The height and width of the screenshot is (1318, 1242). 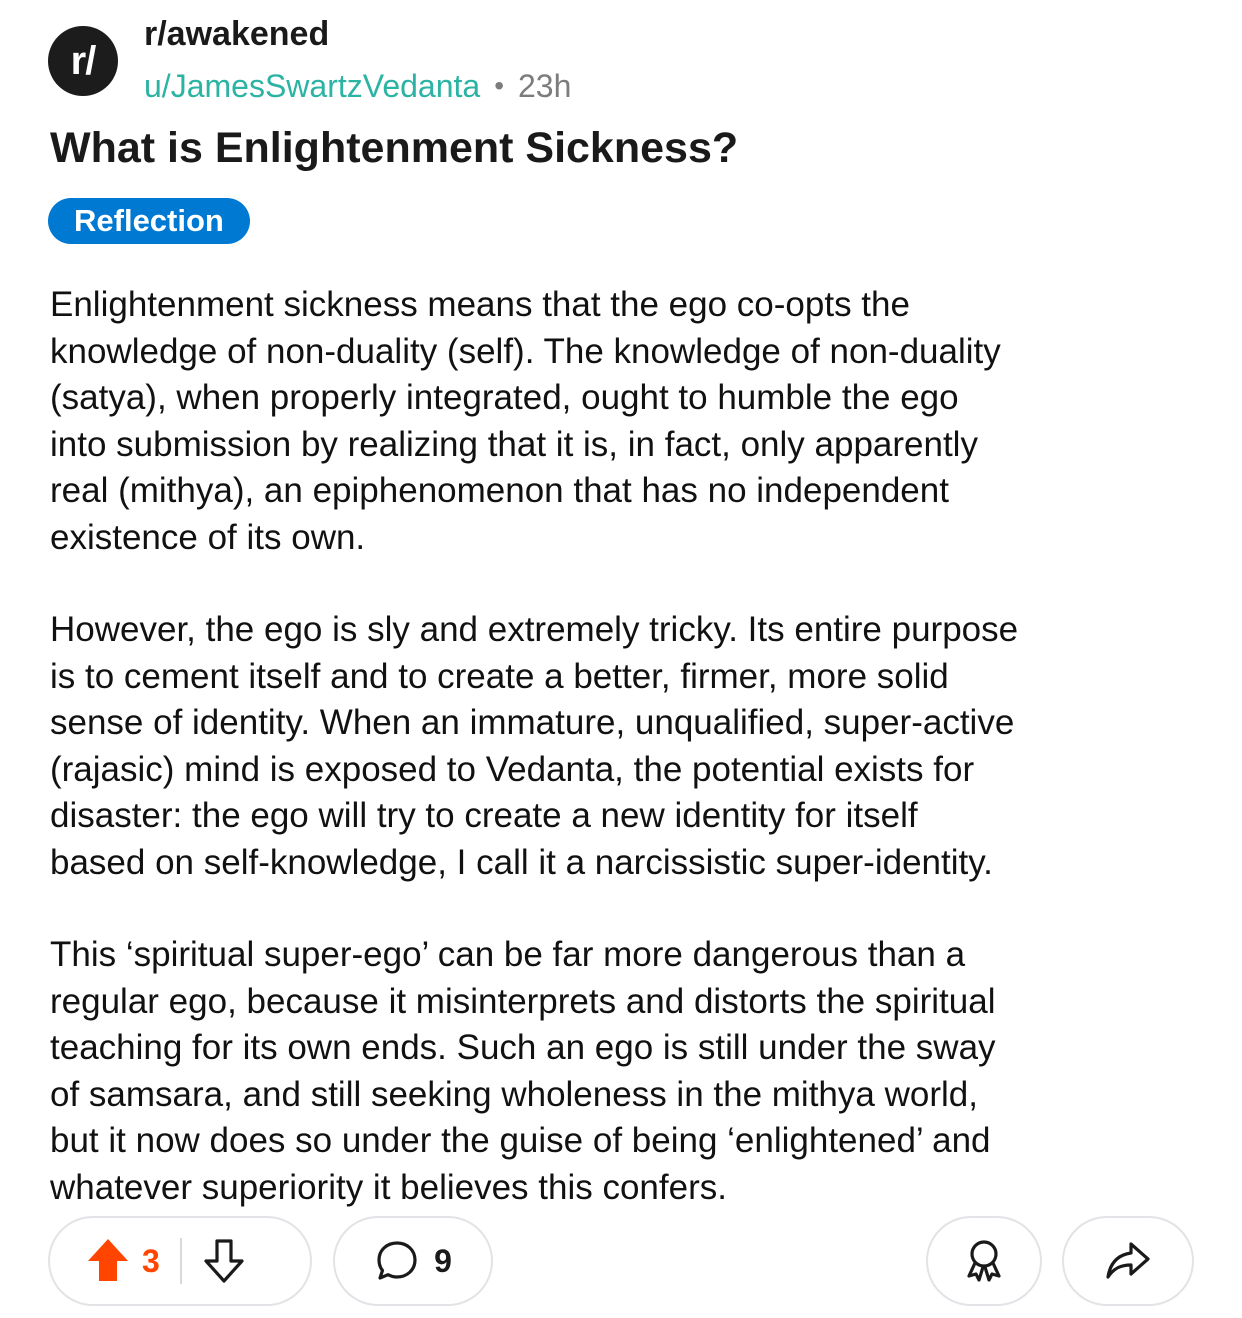 What do you see at coordinates (83, 61) in the screenshot?
I see `subreddit-avatar: r/` at bounding box center [83, 61].